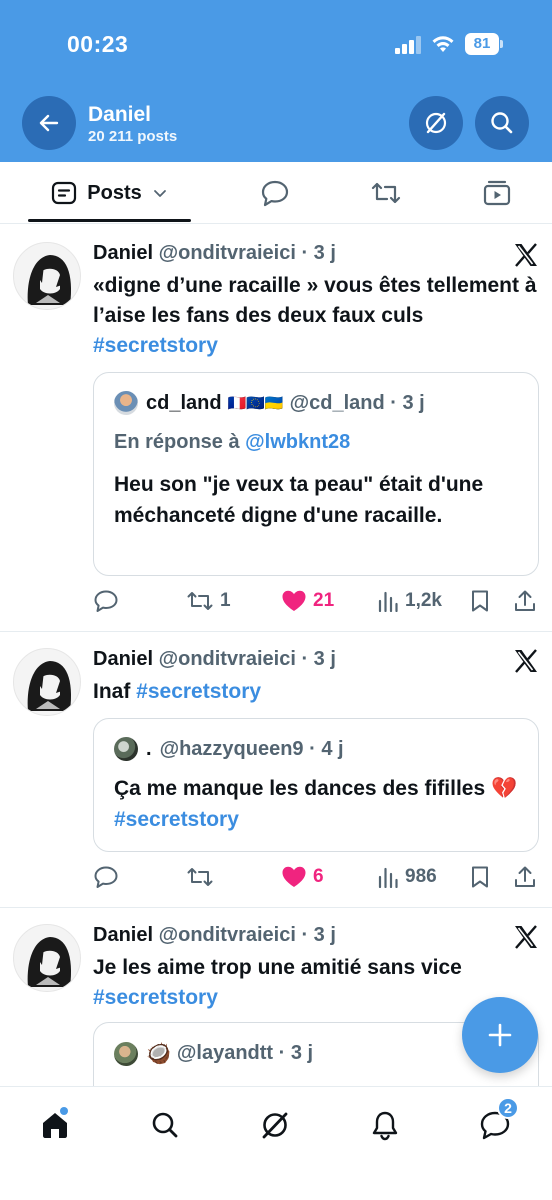  What do you see at coordinates (324, 600) in the screenshot?
I see `like-count: 21` at bounding box center [324, 600].